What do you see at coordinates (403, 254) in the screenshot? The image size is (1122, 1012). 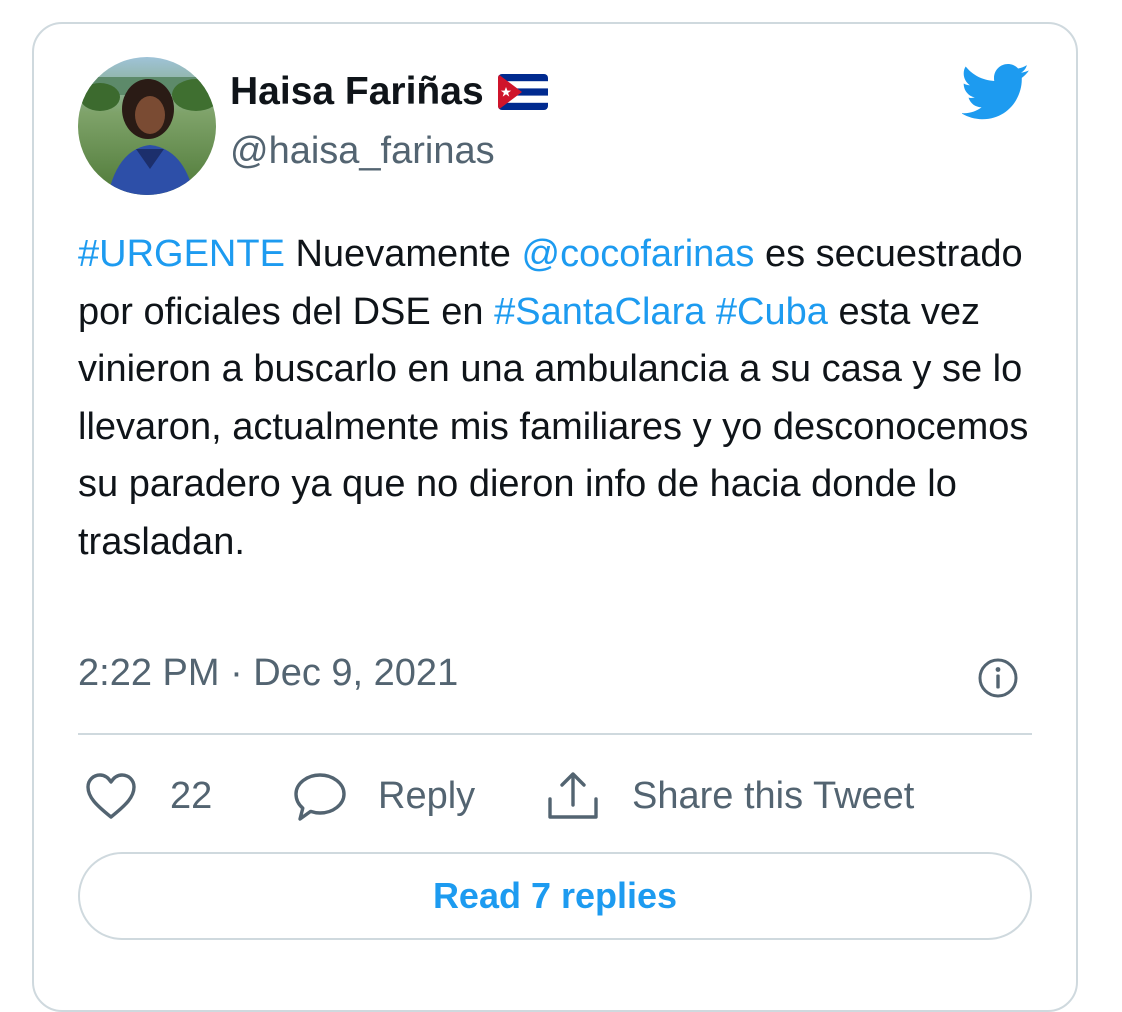 I see `tweet-text-segment: Nuevamente` at bounding box center [403, 254].